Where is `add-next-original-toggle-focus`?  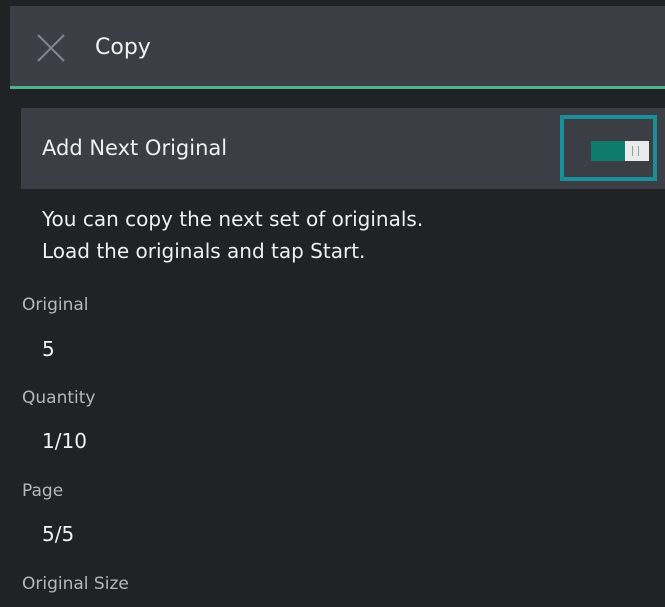
add-next-original-toggle-focus is located at coordinates (608, 148).